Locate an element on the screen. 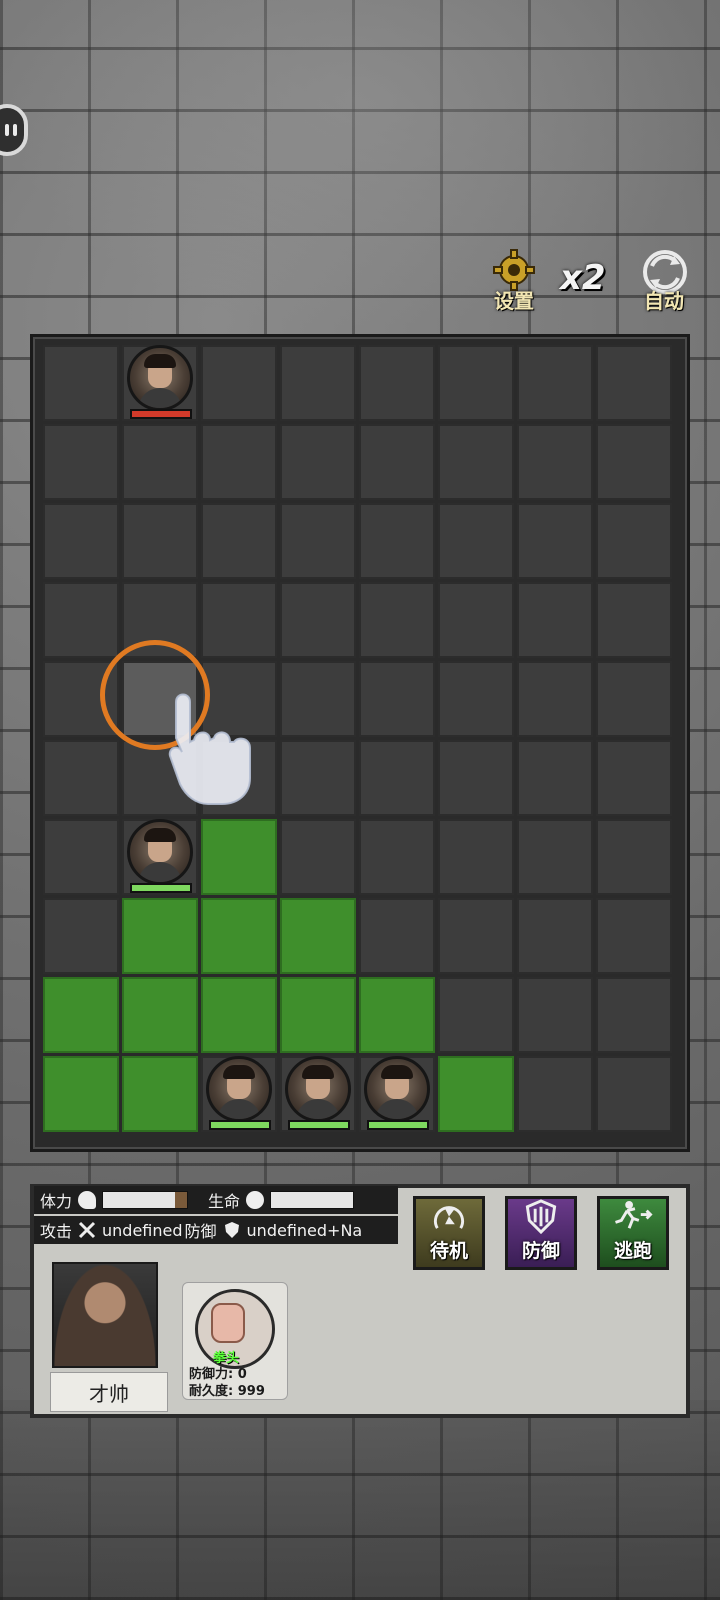 The width and height of the screenshot is (720, 1600). attack-defense-row: 攻击 undefined 防御 undefined+Na is located at coordinates (216, 1230).